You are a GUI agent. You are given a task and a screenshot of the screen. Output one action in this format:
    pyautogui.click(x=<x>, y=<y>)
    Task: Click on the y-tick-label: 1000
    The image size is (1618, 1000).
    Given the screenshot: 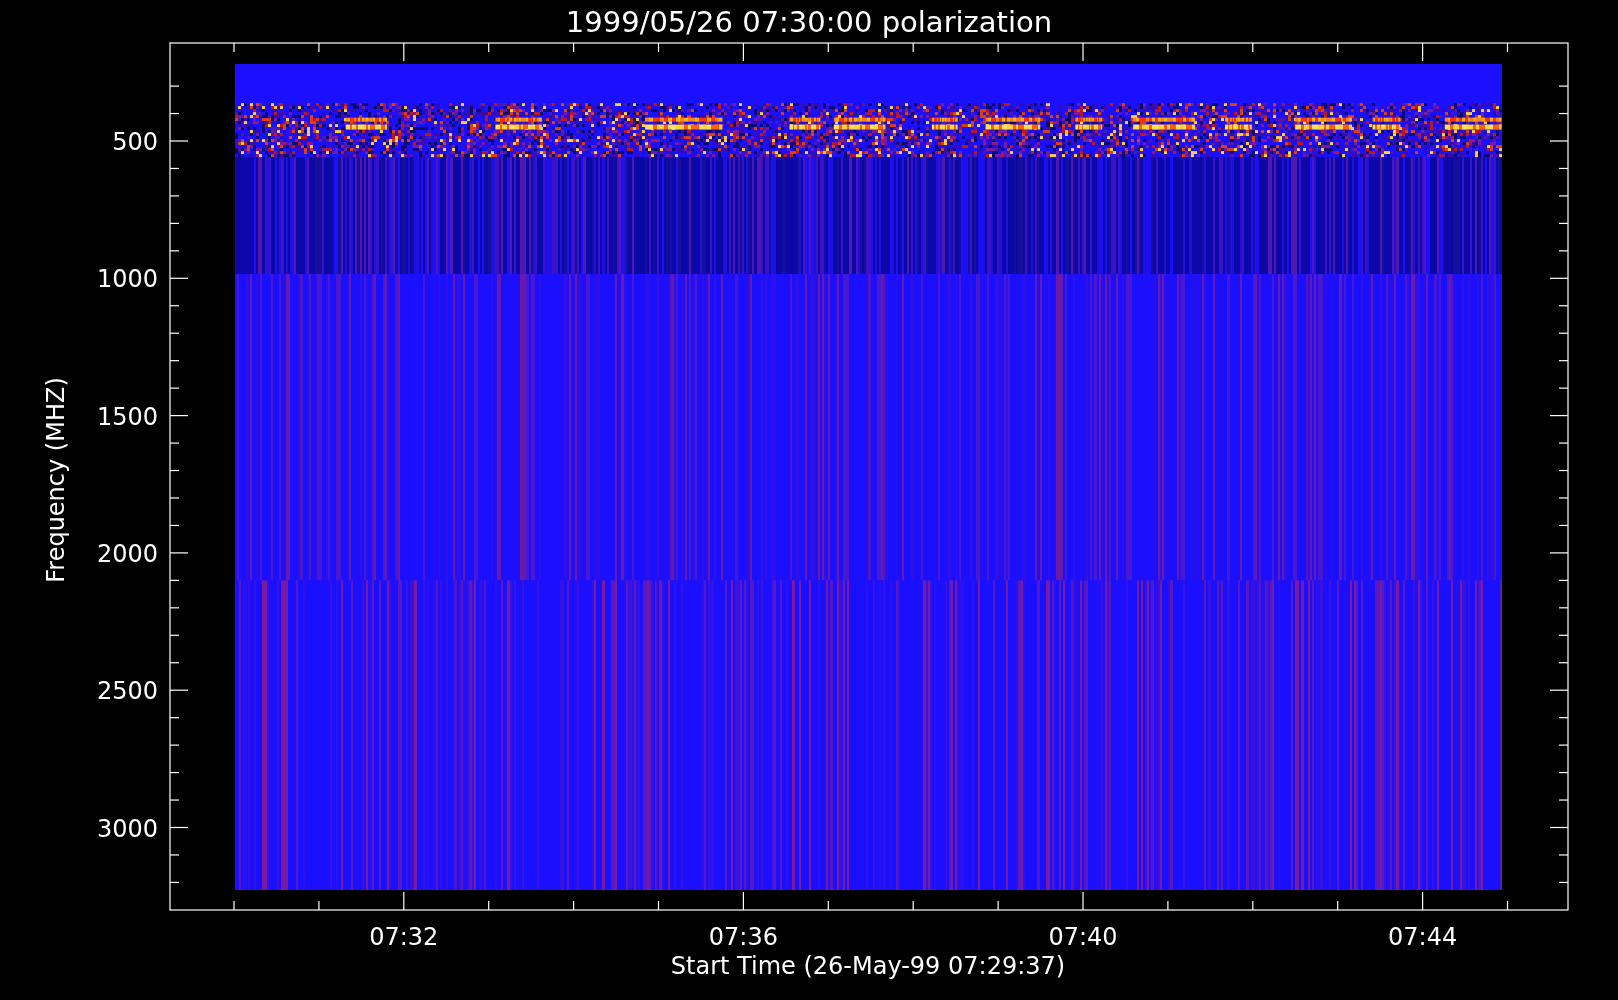 What is the action you would take?
    pyautogui.click(x=127, y=279)
    